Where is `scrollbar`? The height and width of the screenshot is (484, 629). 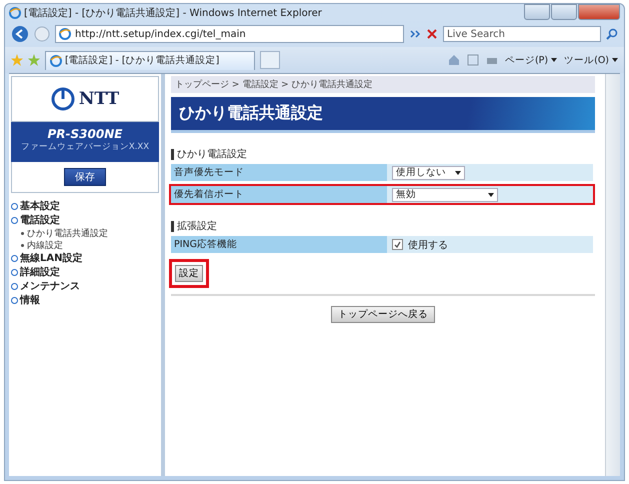
scrollbar is located at coordinates (612, 275).